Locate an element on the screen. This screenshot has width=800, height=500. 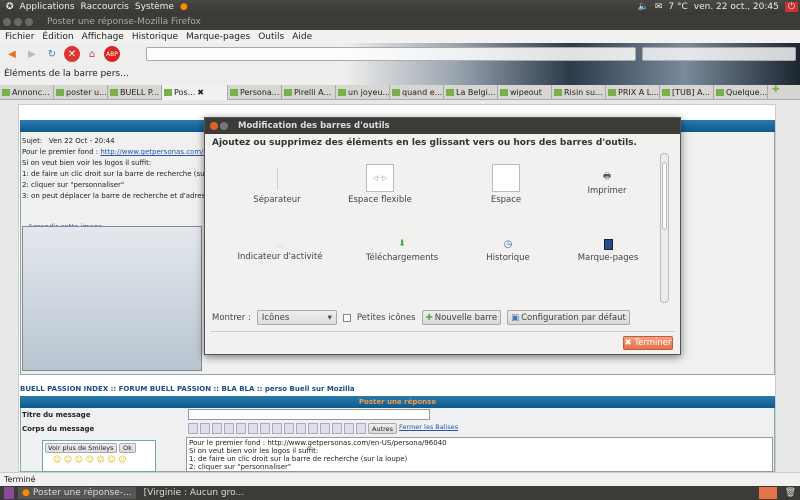
palette-item-downloads: ⬇ Téléchargements is located at coordinates (402, 250).